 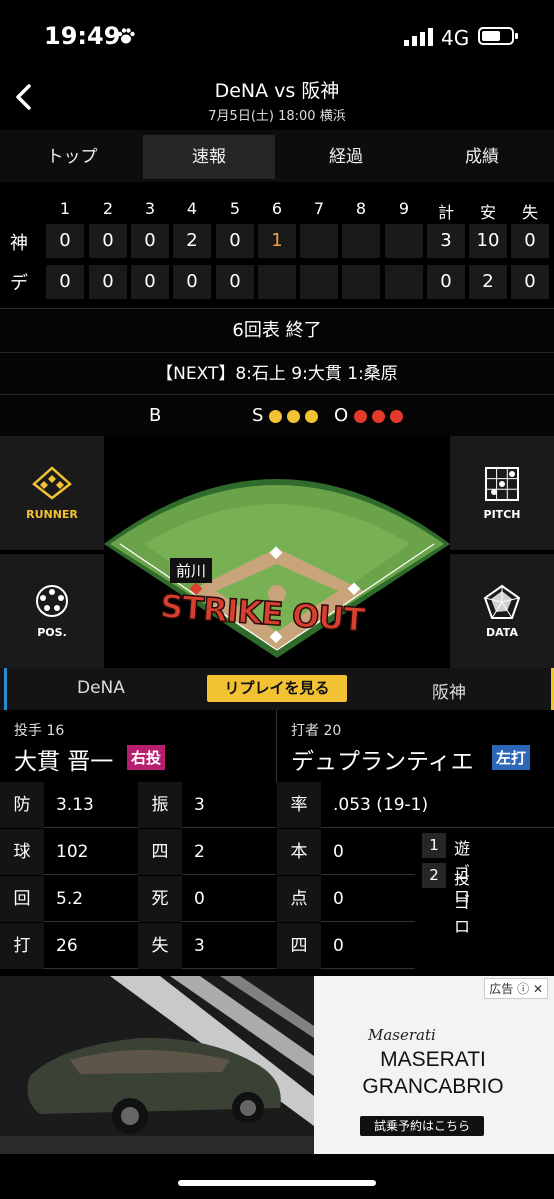 I want to click on stat-key: 回, so click(x=22, y=899).